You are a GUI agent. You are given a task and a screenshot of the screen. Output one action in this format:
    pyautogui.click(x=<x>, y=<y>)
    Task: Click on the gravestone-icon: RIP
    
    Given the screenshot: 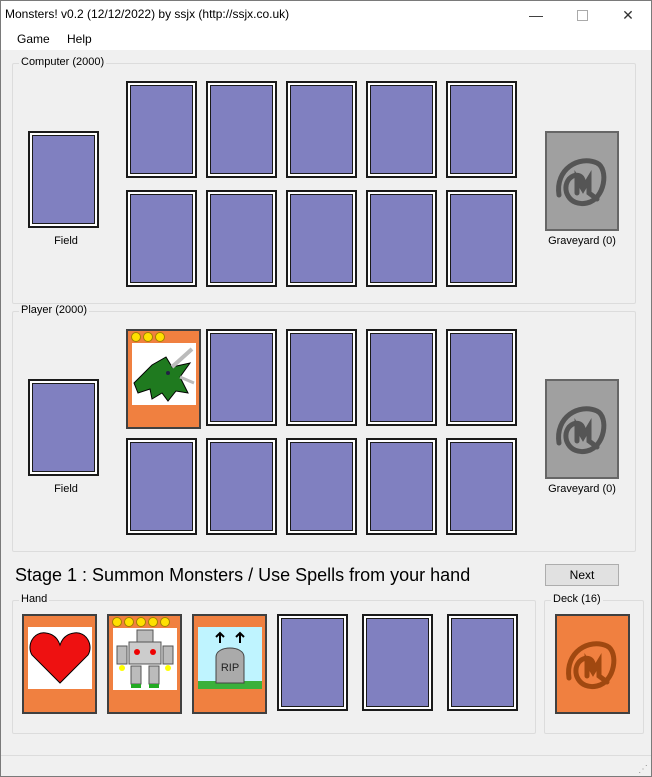 What is the action you would take?
    pyautogui.click(x=230, y=658)
    